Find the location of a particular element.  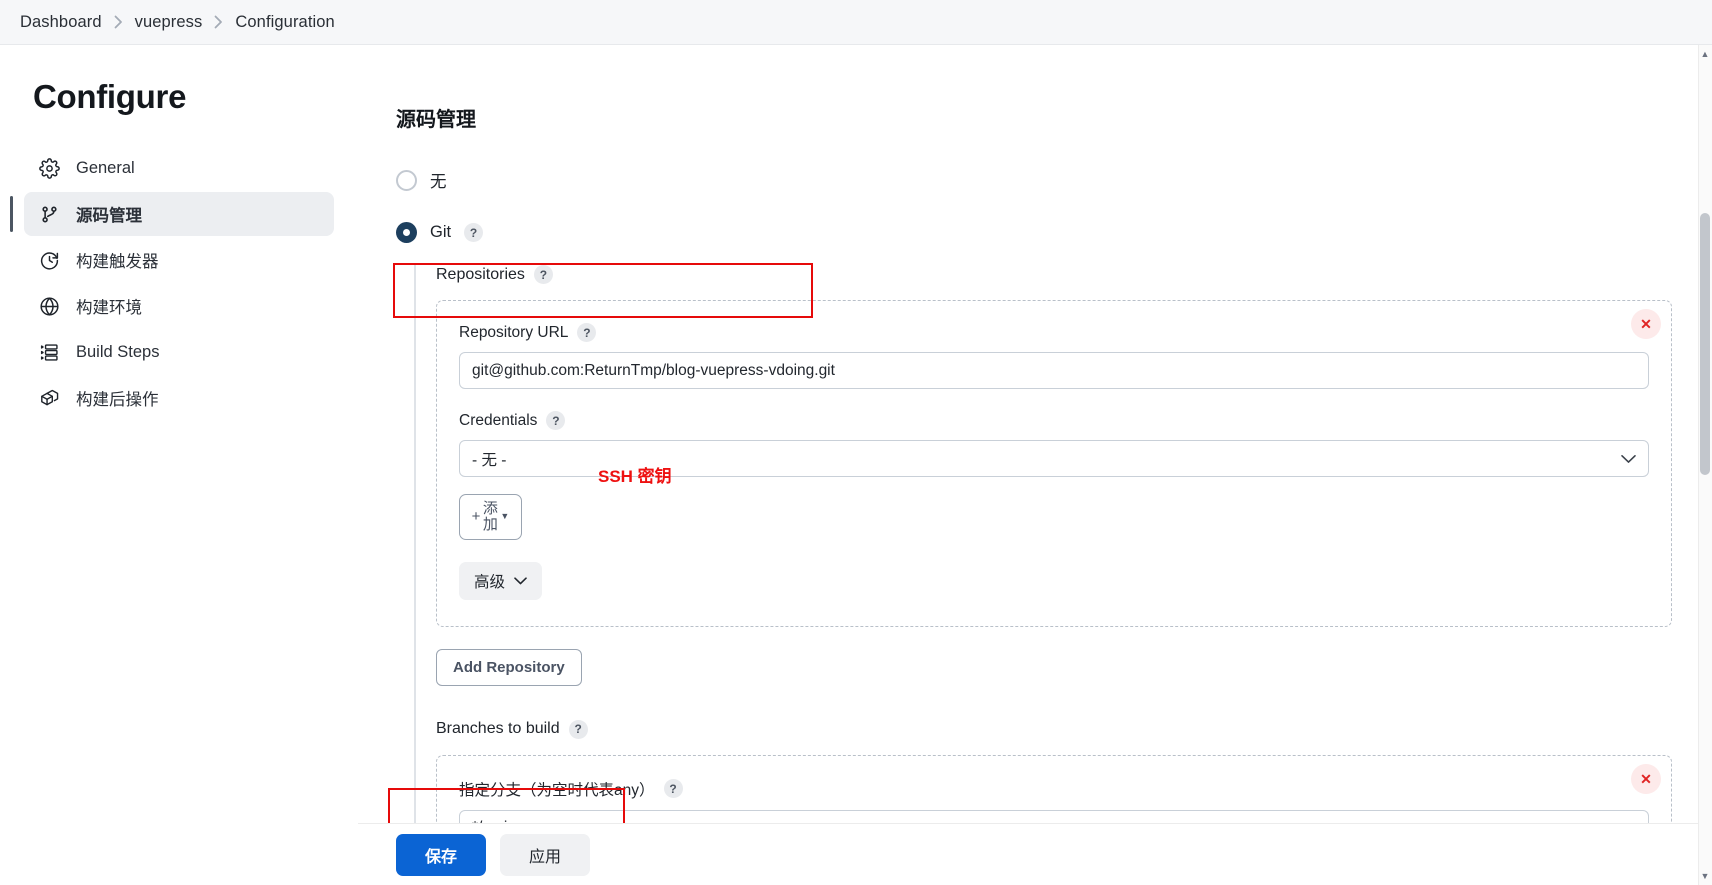

page-scrollbar: ▲ ▼ is located at coordinates (1705, 465).